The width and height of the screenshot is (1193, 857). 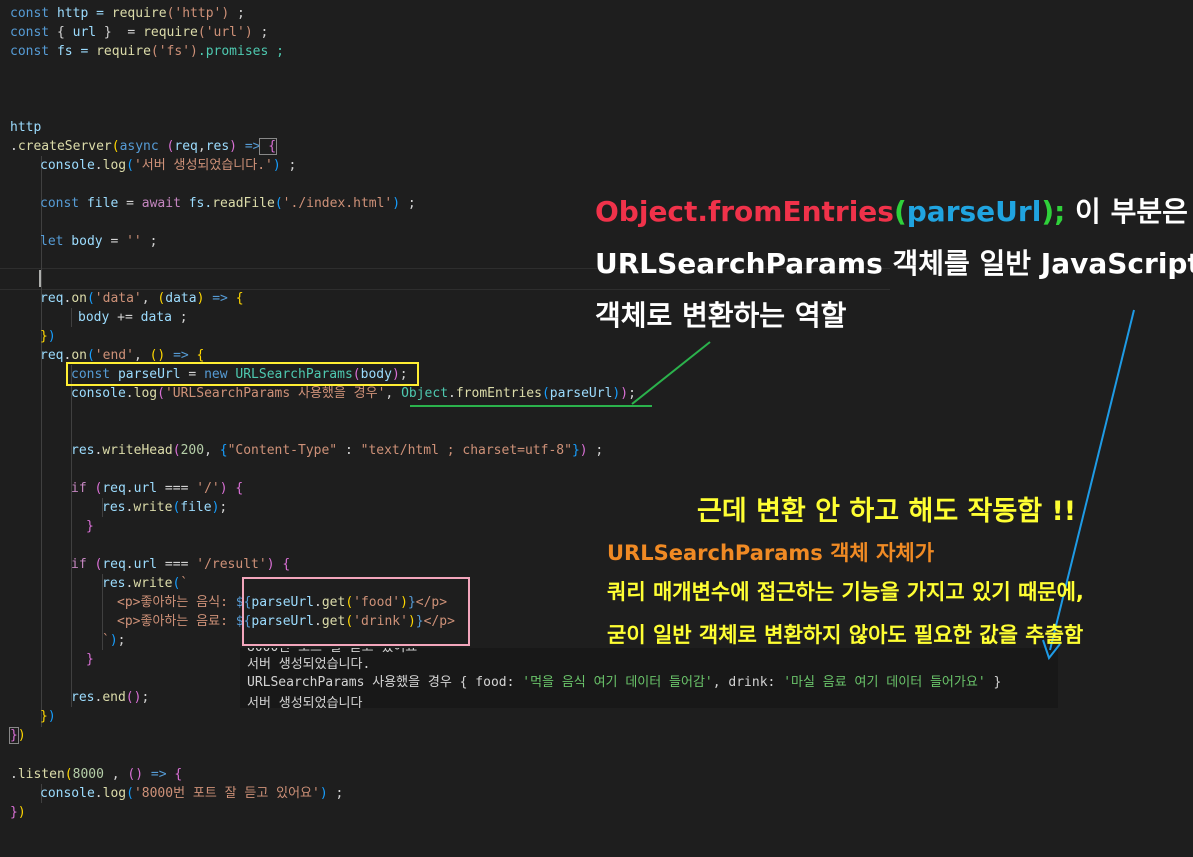 I want to click on annotation-headline: 근데 변환 안 하고 해도 작동함 !!, so click(x=887, y=511).